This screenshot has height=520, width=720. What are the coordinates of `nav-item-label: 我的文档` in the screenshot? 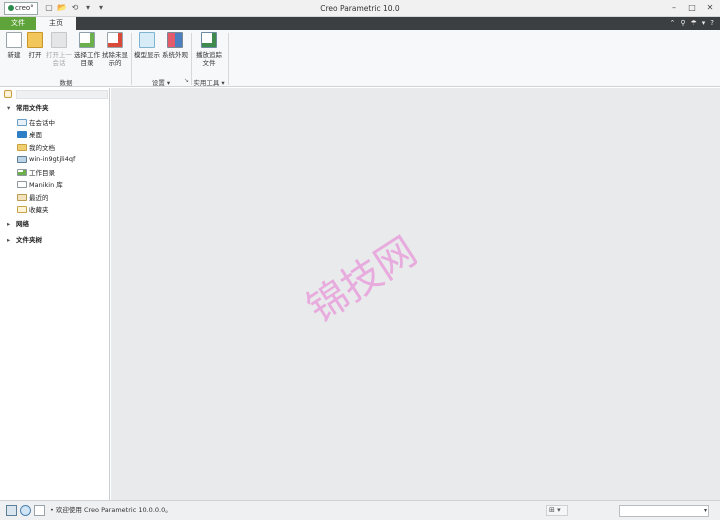 It's located at (42, 148).